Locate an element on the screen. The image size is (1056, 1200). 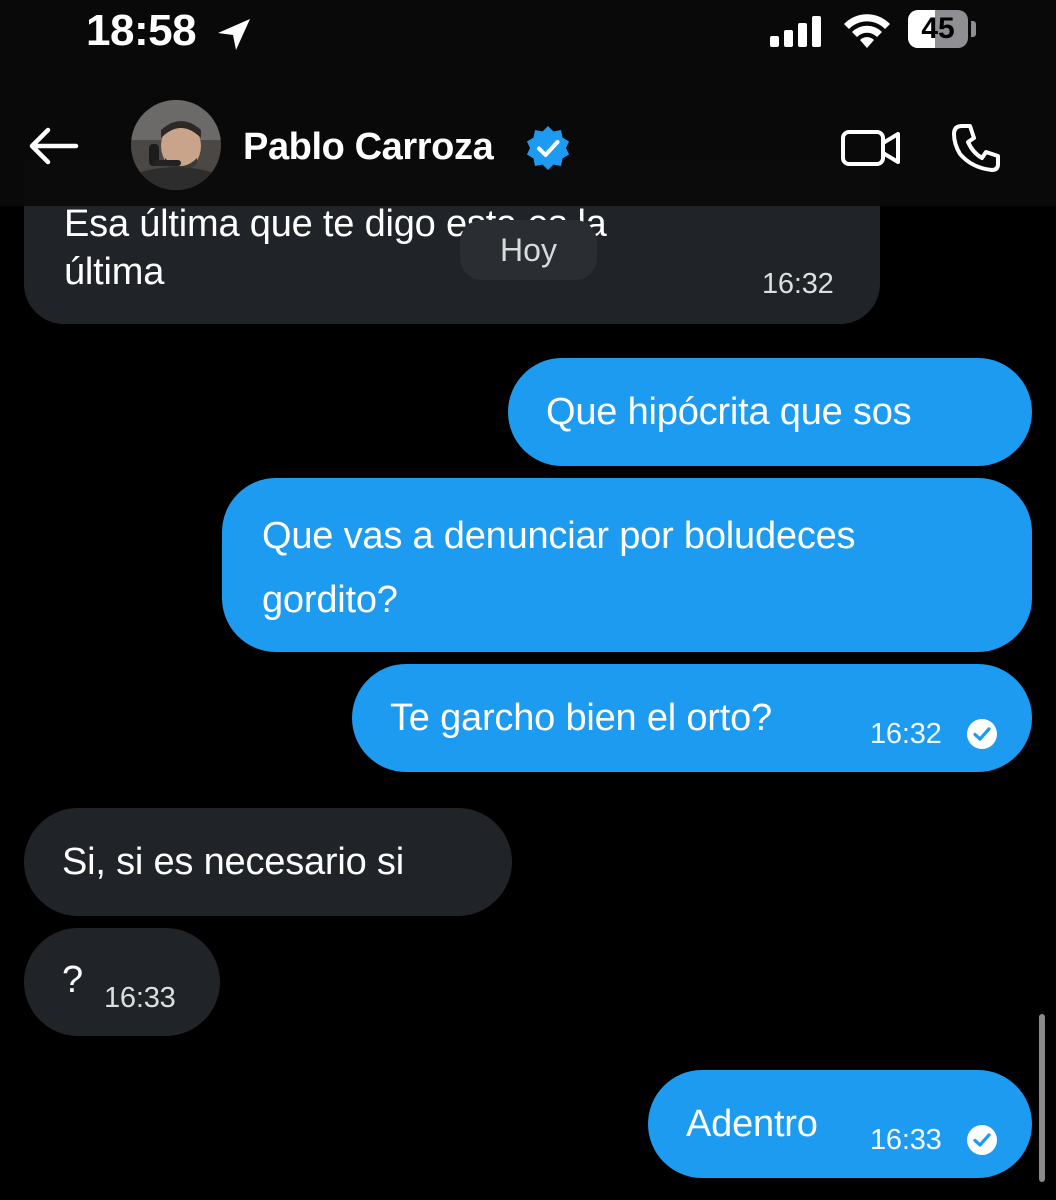
message-text: Que hipócrita que sos is located at coordinates (729, 412).